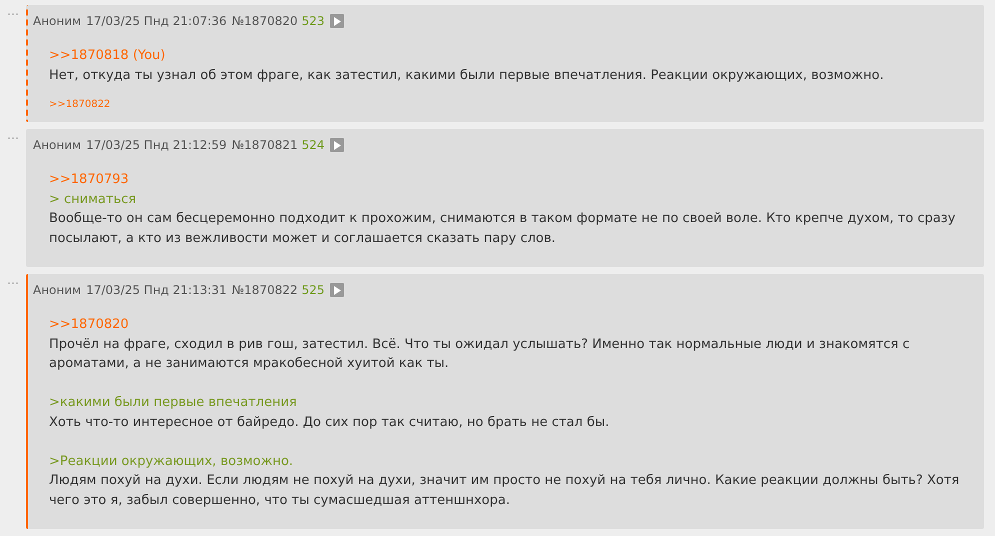  Describe the element at coordinates (89, 180) in the screenshot. I see `reply-link: >>1870793` at that location.